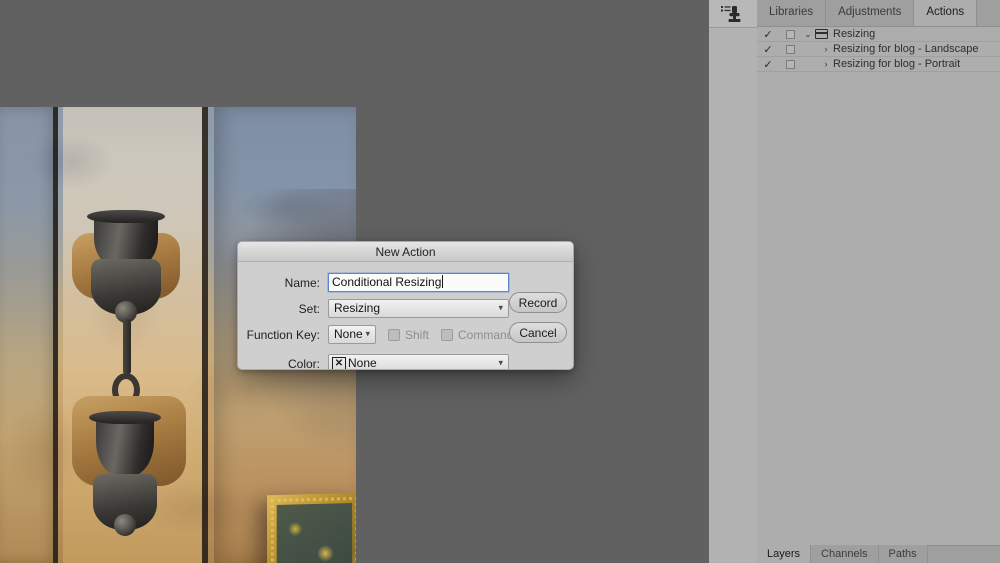  I want to click on set-dropdown-value: Resizing, so click(357, 308).